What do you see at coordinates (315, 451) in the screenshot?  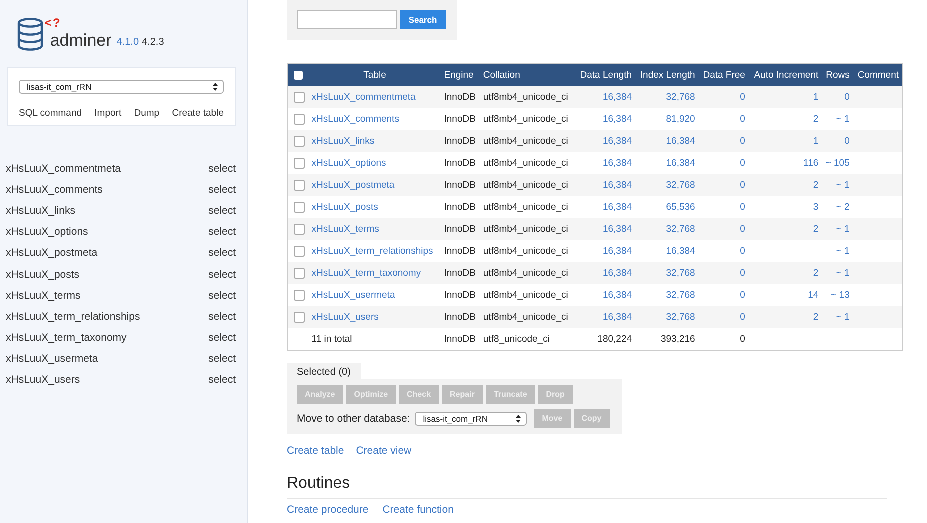 I see `create-link: Create table` at bounding box center [315, 451].